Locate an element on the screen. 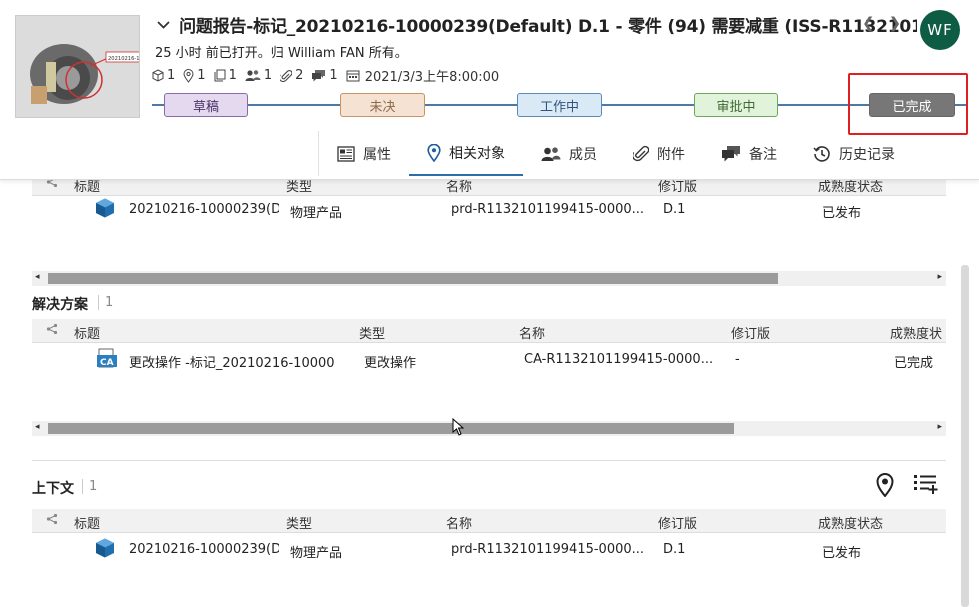 The width and height of the screenshot is (979, 607). ownership-line: 25 小时 前已打开。归 William FAN 所有。 is located at coordinates (281, 53).